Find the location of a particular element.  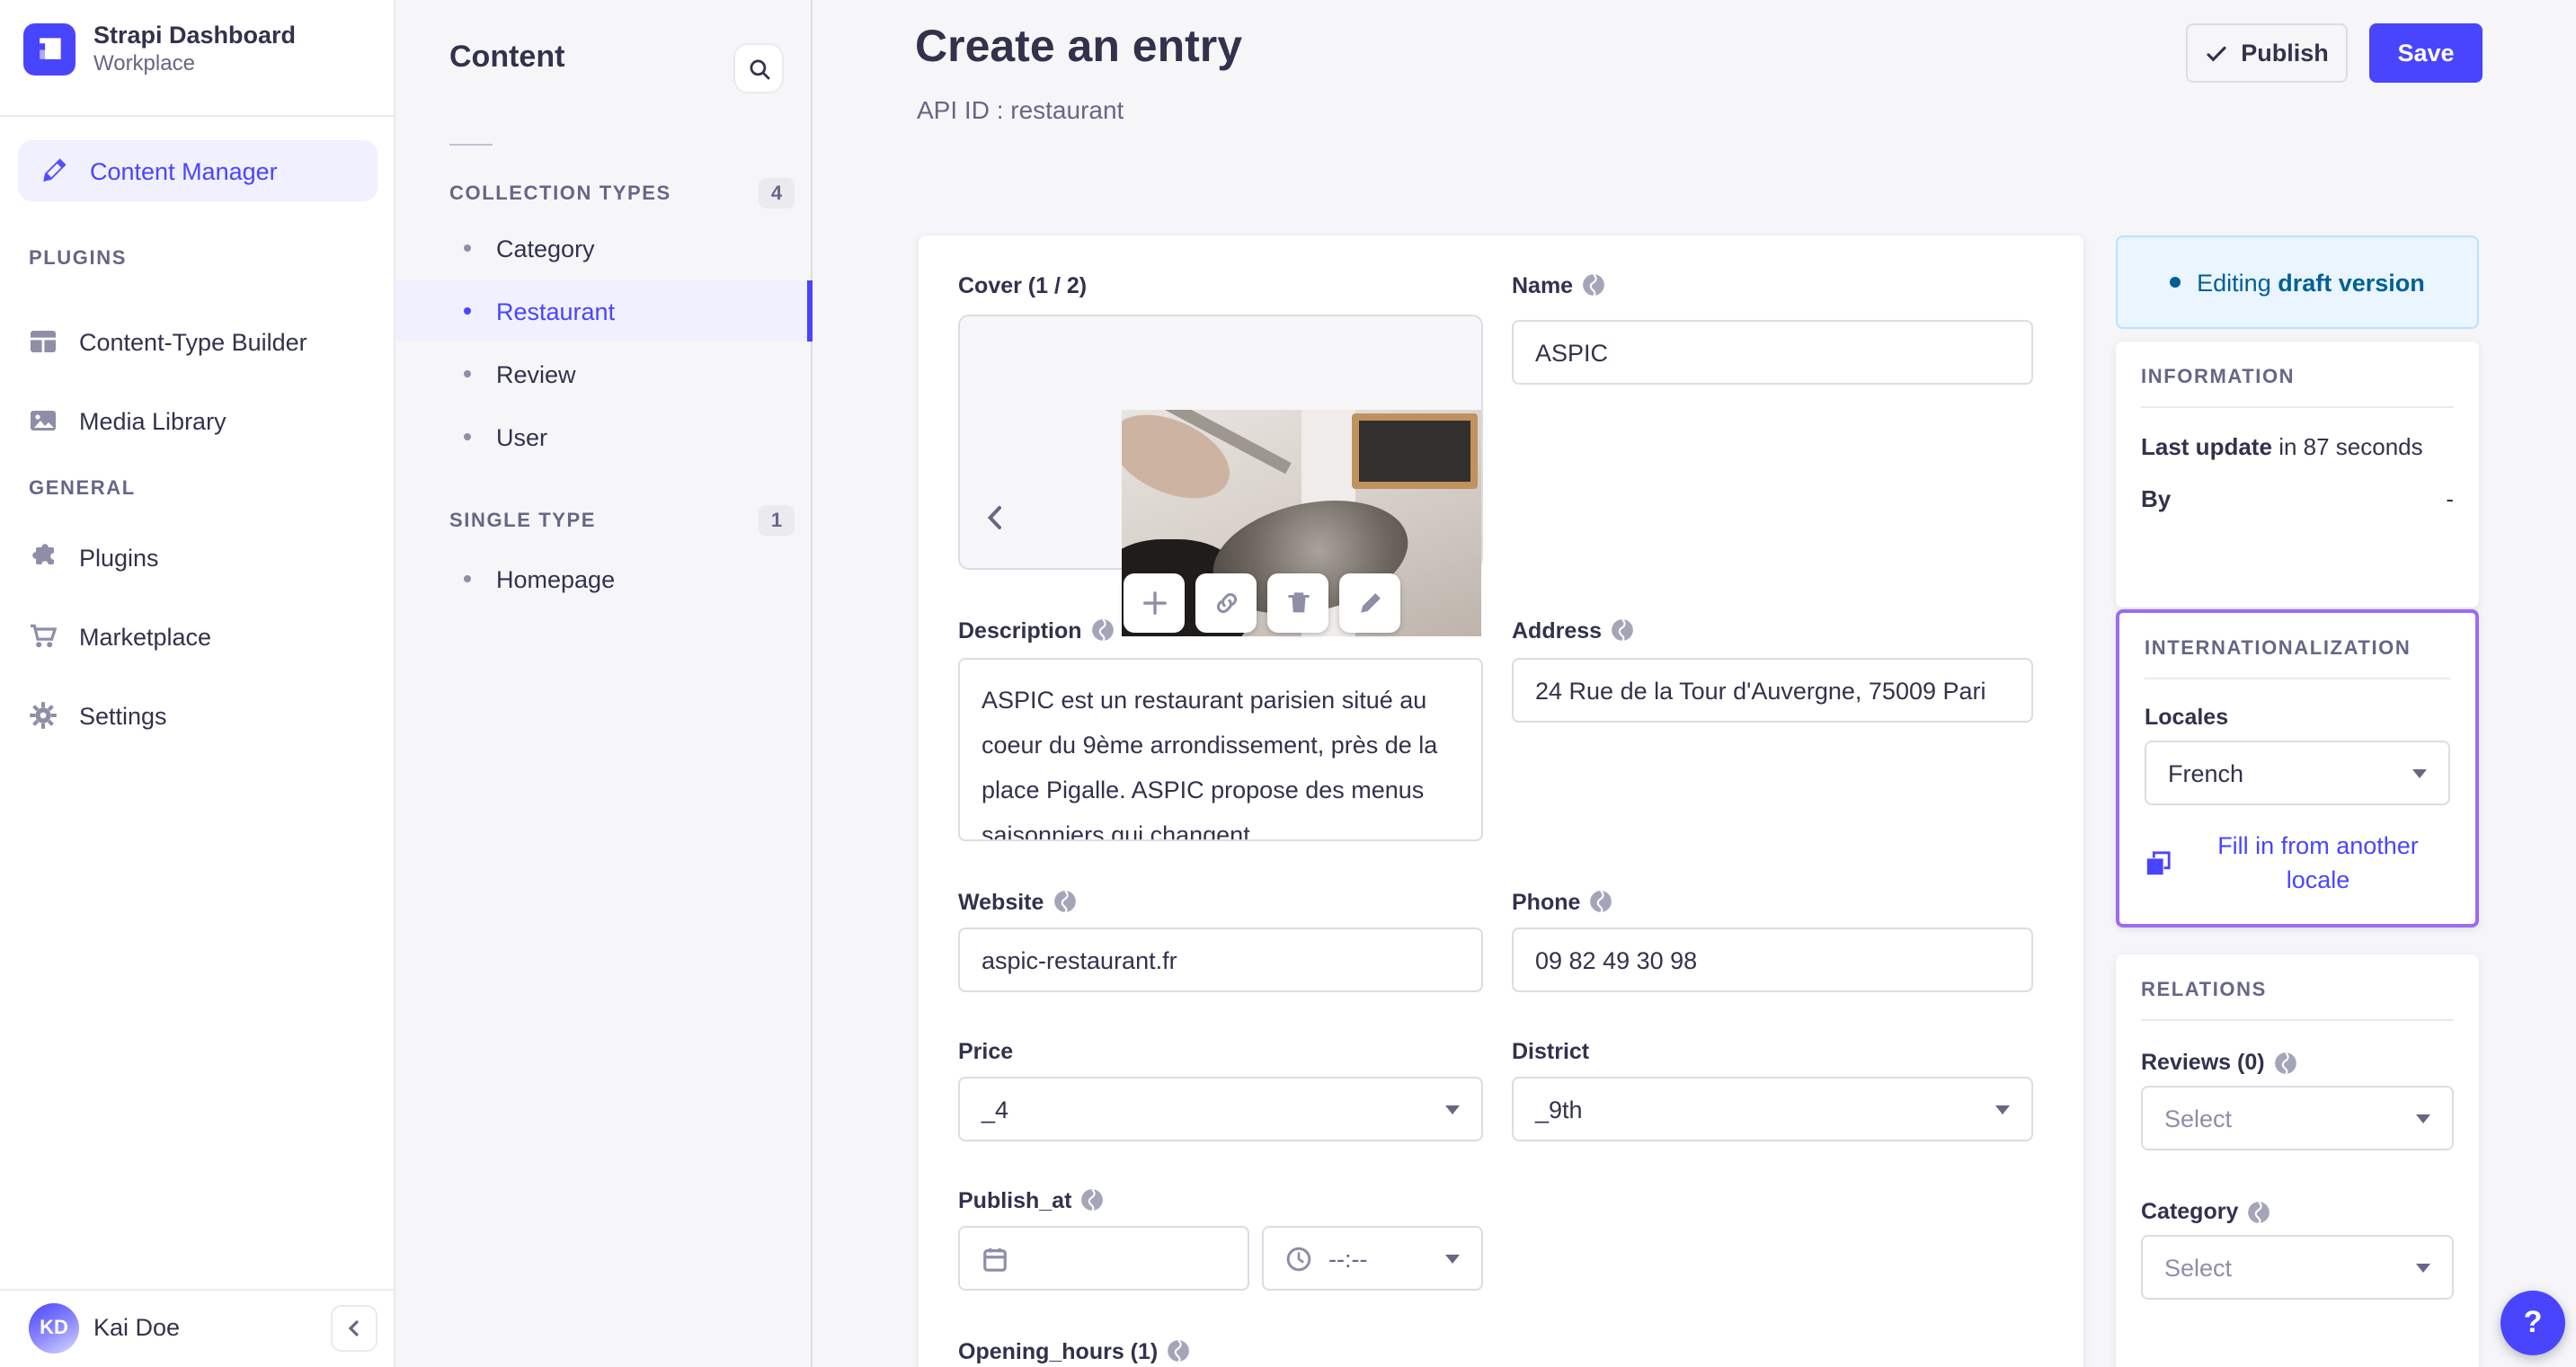

sidebar-item-content-manager: Content Manager is located at coordinates (198, 170).